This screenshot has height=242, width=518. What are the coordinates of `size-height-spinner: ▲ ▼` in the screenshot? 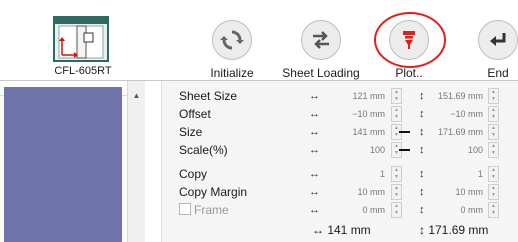 It's located at (493, 132).